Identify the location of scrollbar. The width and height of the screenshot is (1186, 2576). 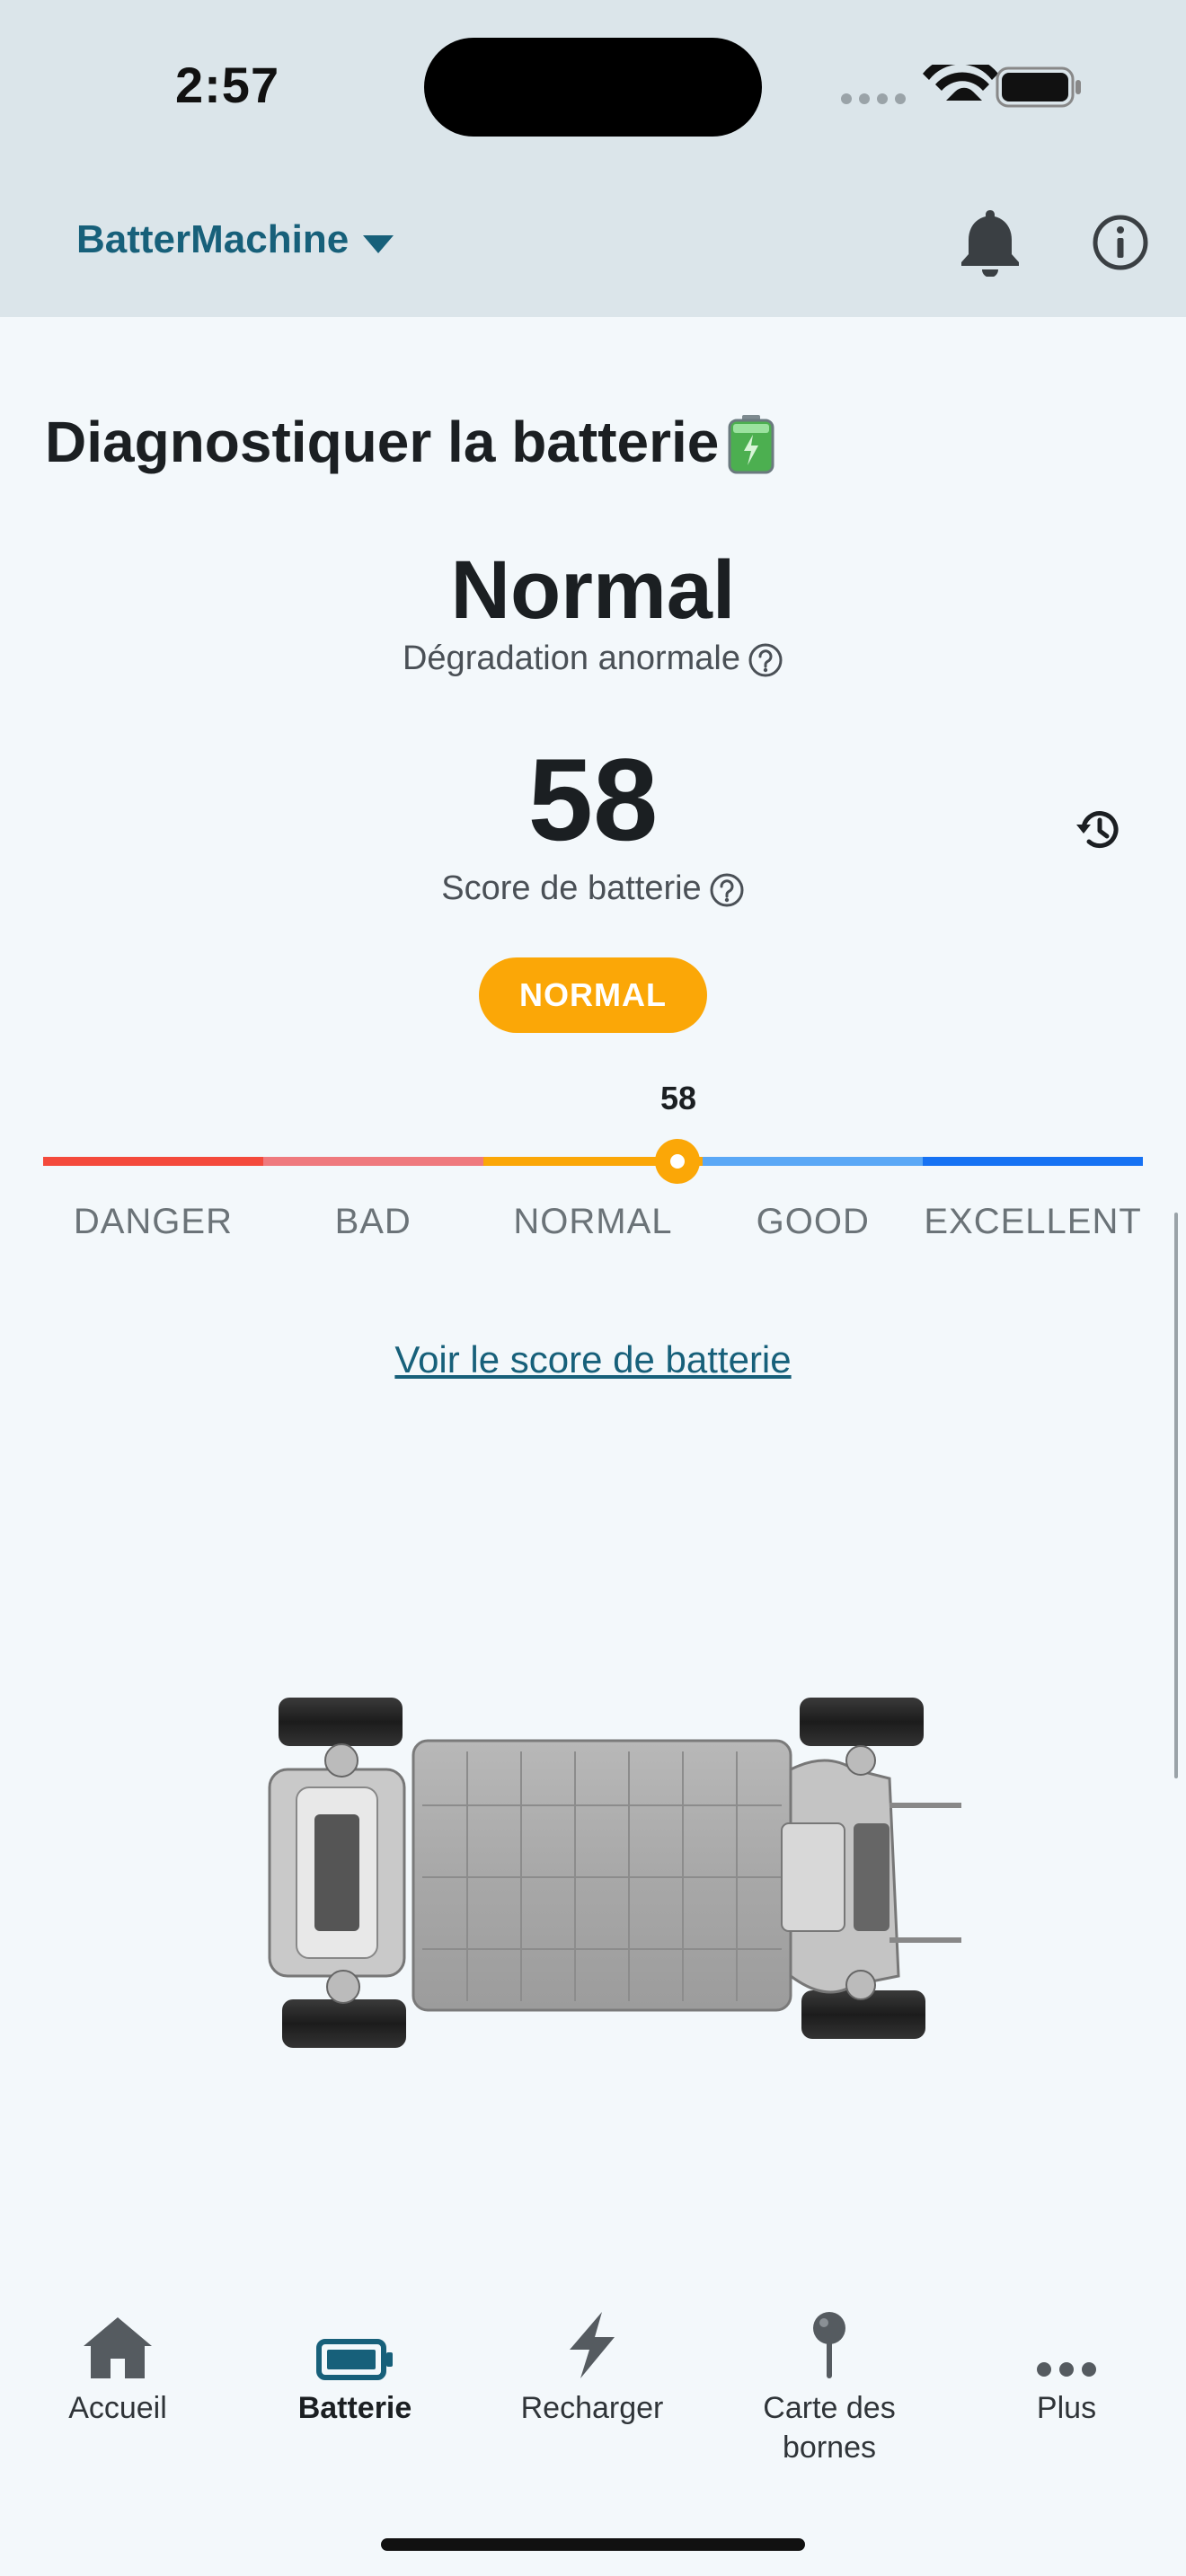
(1176, 1495).